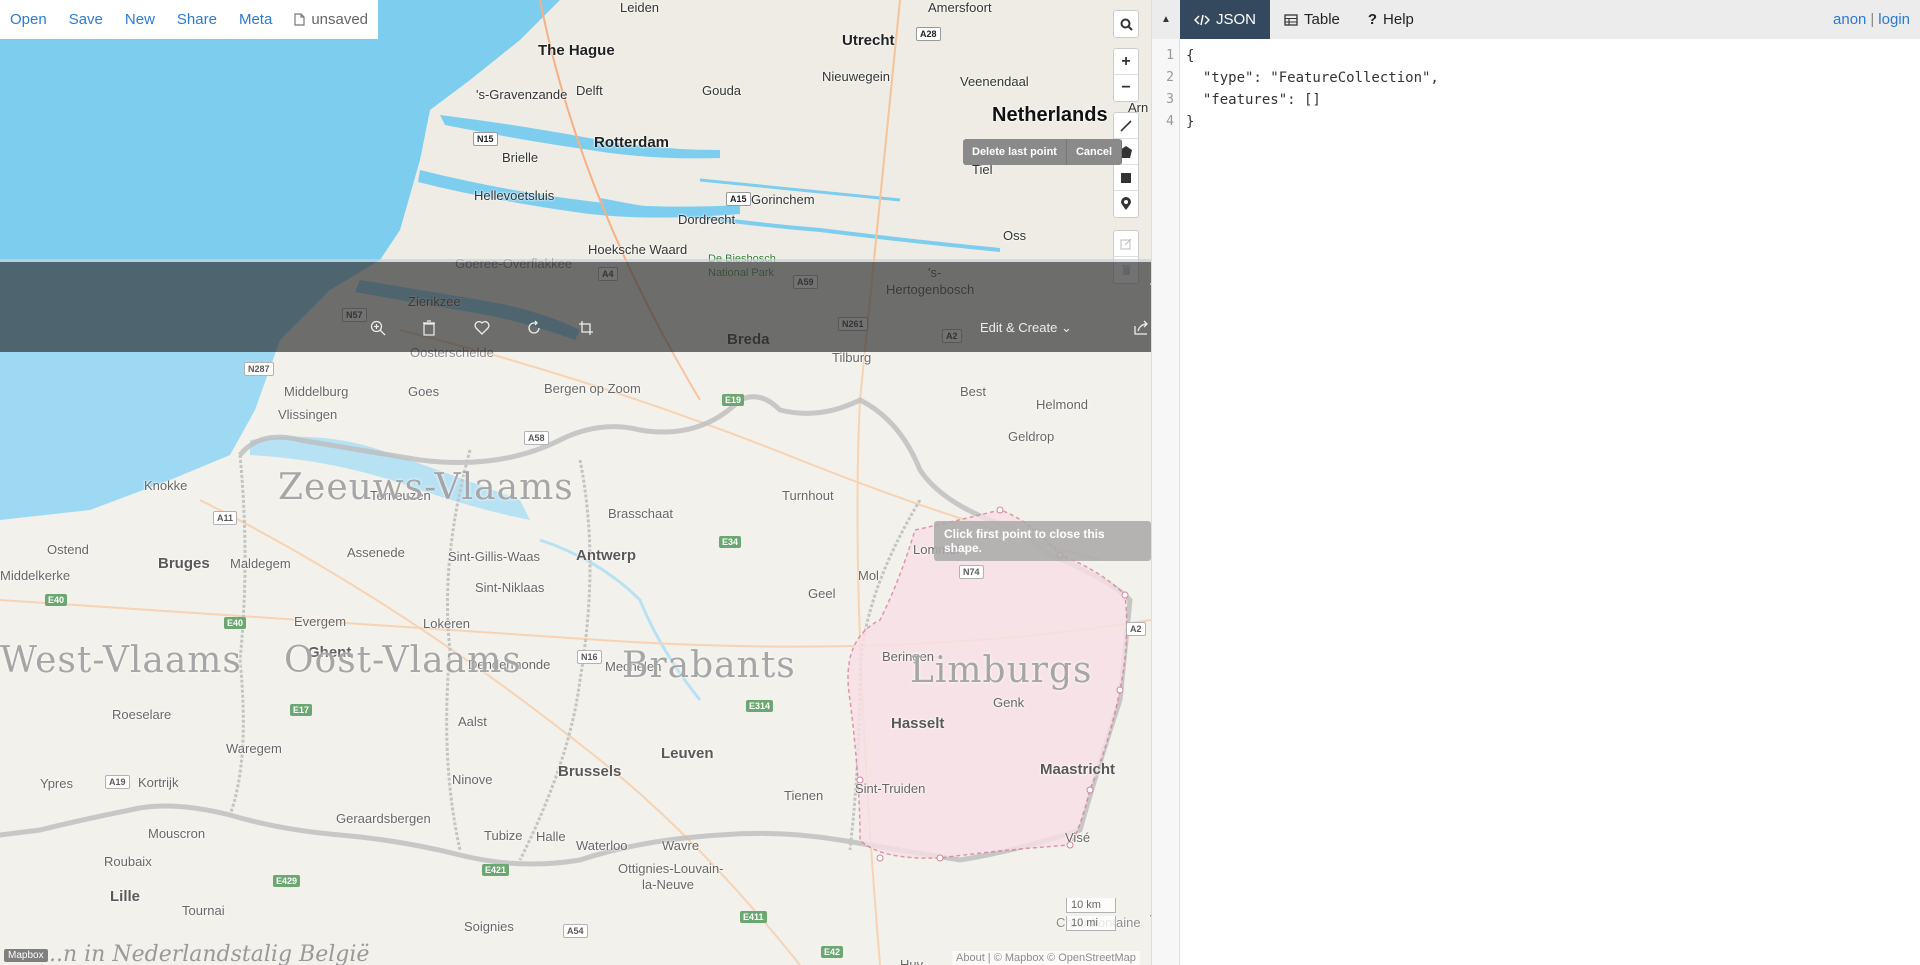 This screenshot has height=965, width=1920. I want to click on scale-km: 10 km, so click(1091, 905).